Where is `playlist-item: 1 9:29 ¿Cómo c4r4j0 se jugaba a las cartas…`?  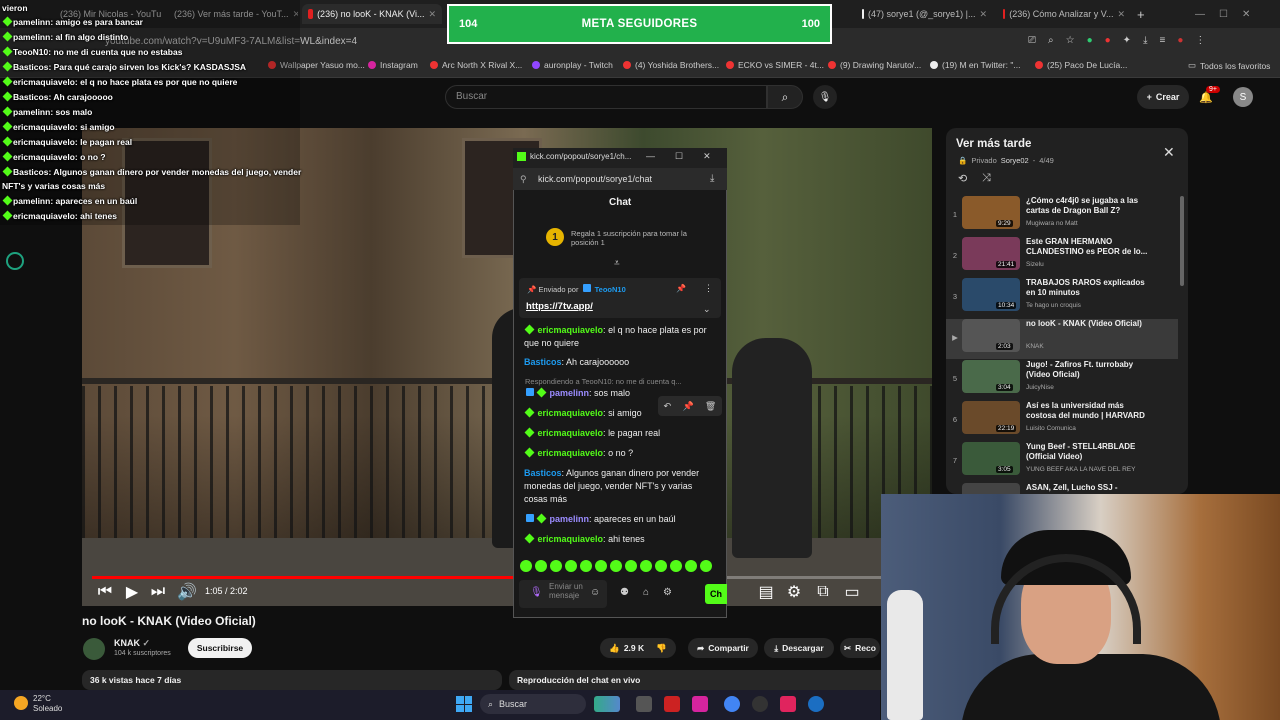 playlist-item: 1 9:29 ¿Cómo c4r4j0 se jugaba a las cartas… is located at coordinates (1062, 216).